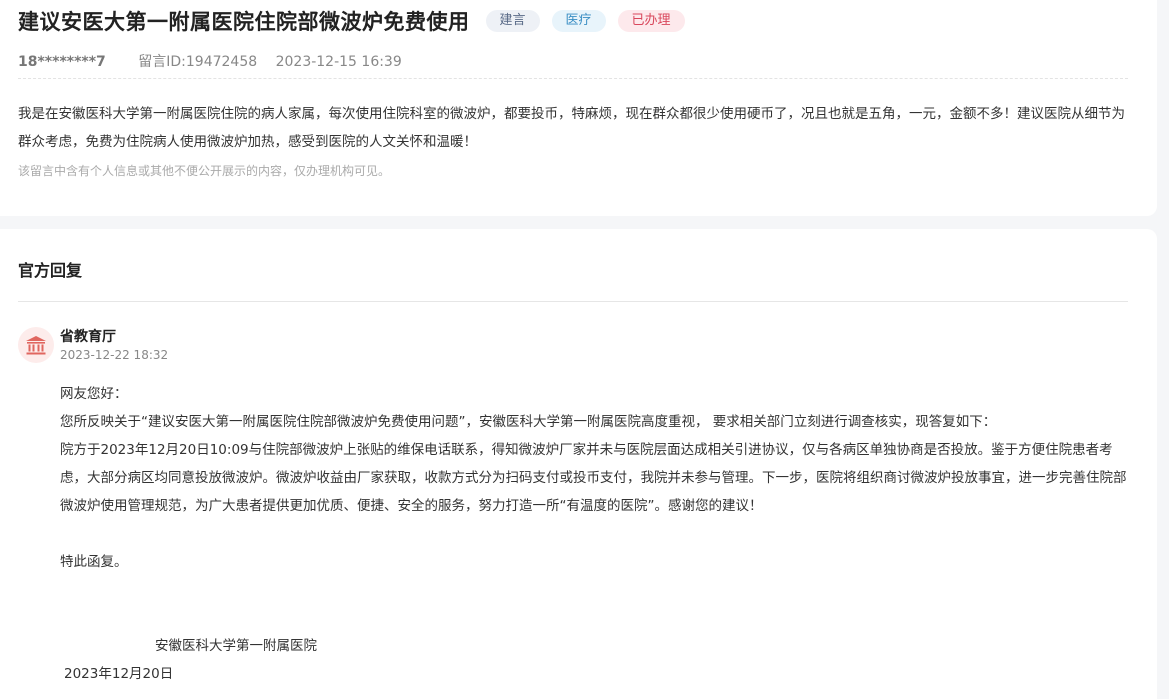 Image resolution: width=1169 pixels, height=699 pixels. What do you see at coordinates (236, 646) in the screenshot?
I see `reply-signature-org: 安徽医科大学第一附属医院` at bounding box center [236, 646].